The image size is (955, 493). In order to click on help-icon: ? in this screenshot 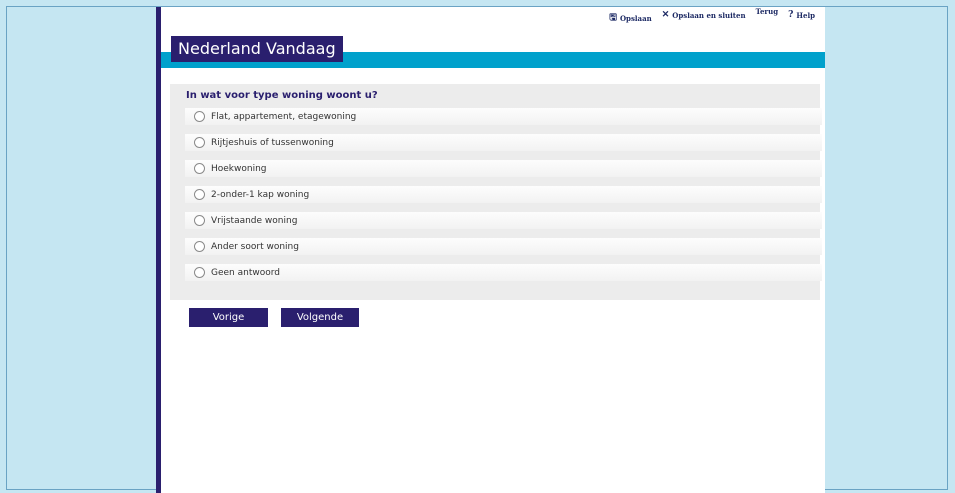, I will do `click(791, 15)`.